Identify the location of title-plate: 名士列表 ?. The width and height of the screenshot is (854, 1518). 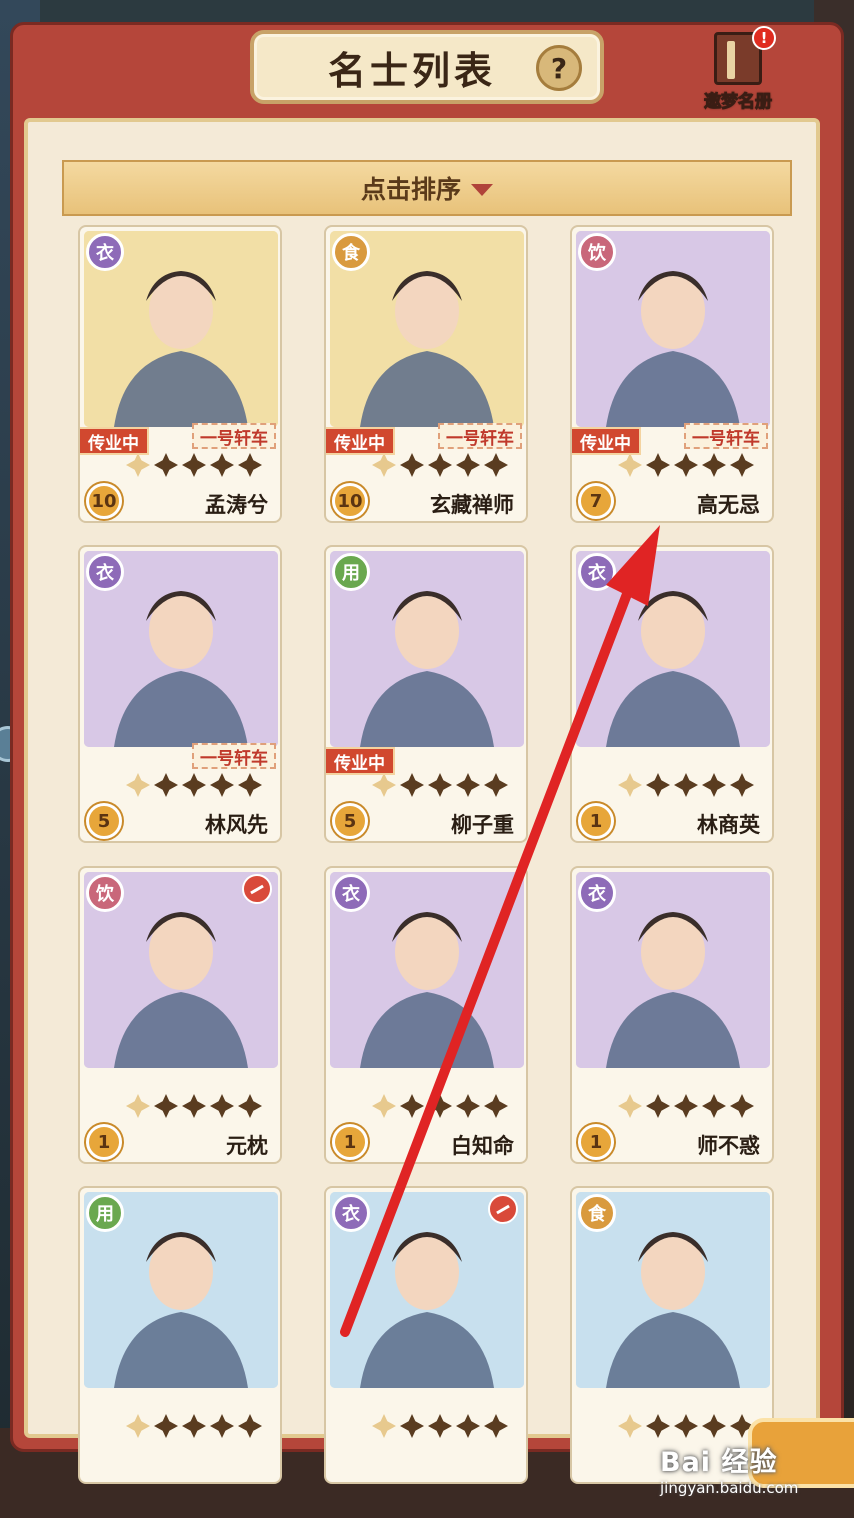
(427, 67).